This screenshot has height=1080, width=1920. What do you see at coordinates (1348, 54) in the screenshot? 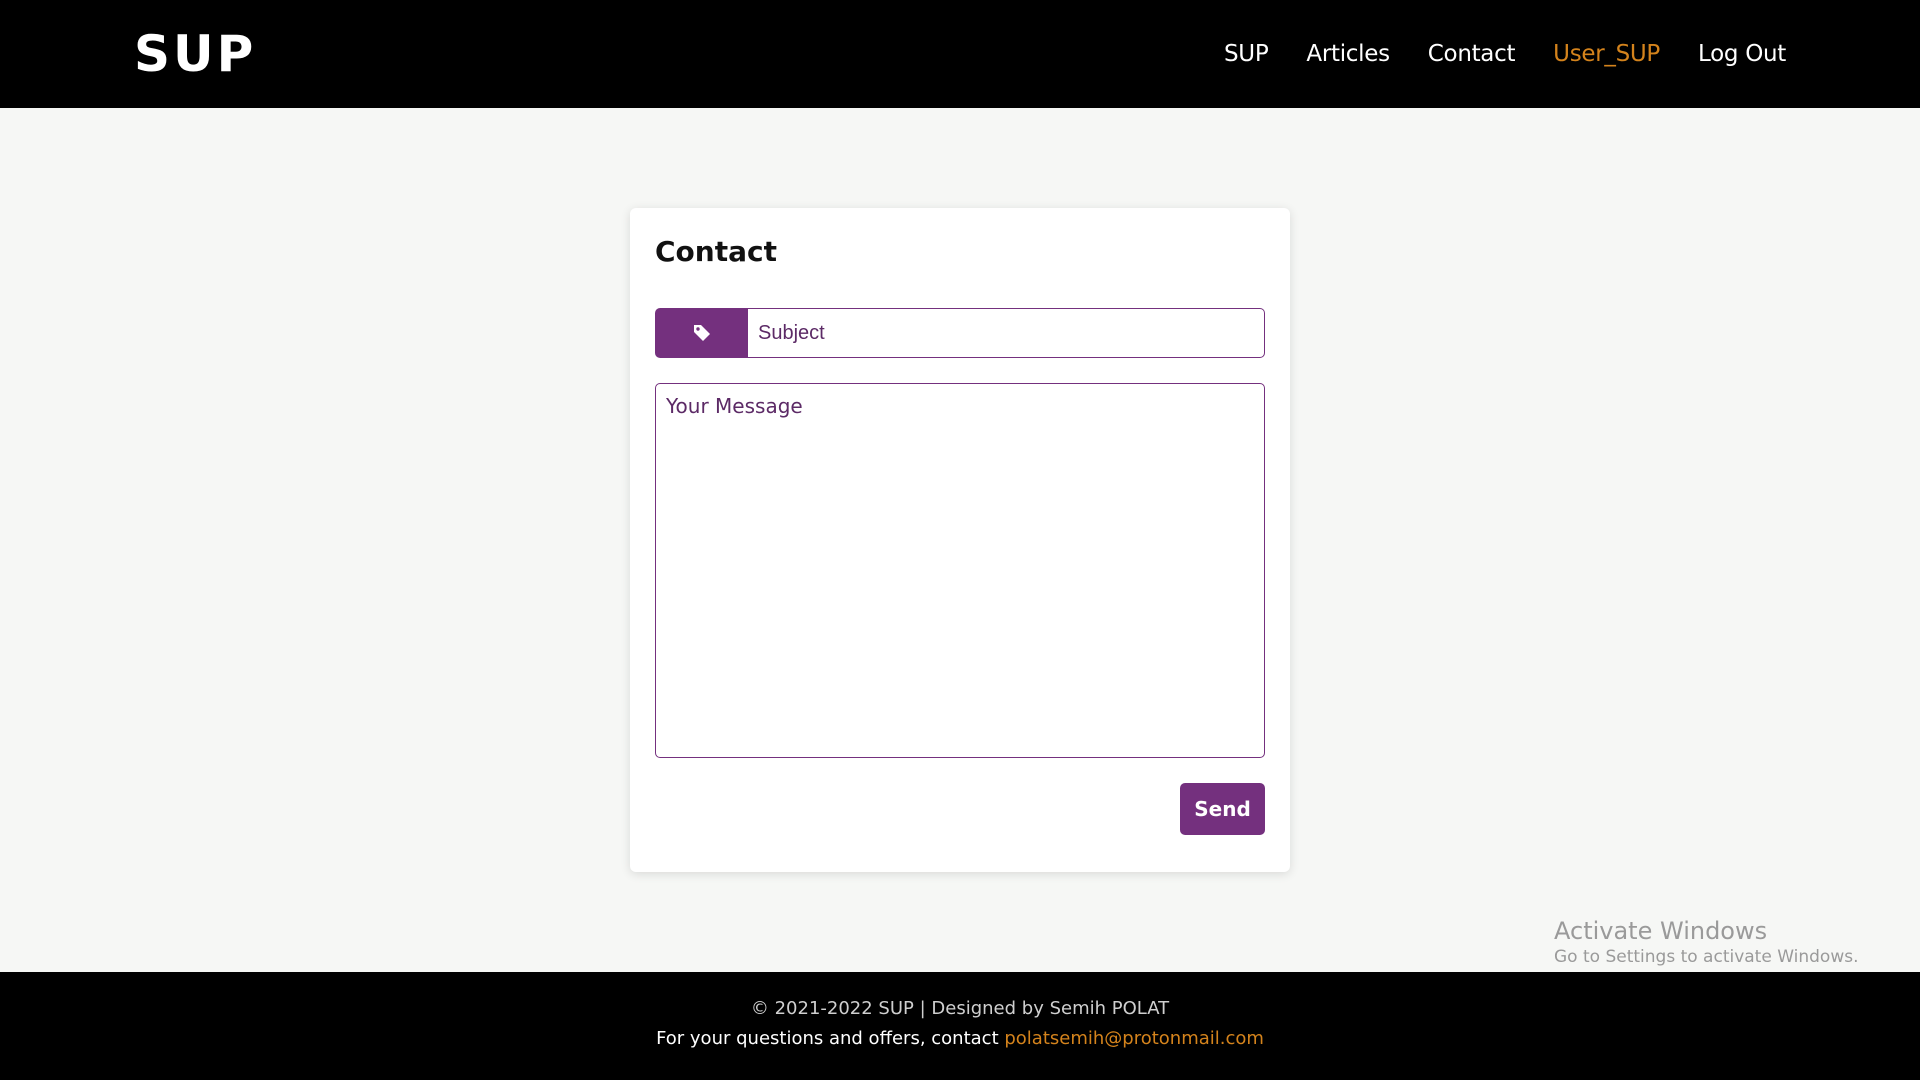
I see `nav-link-articles: Articles` at bounding box center [1348, 54].